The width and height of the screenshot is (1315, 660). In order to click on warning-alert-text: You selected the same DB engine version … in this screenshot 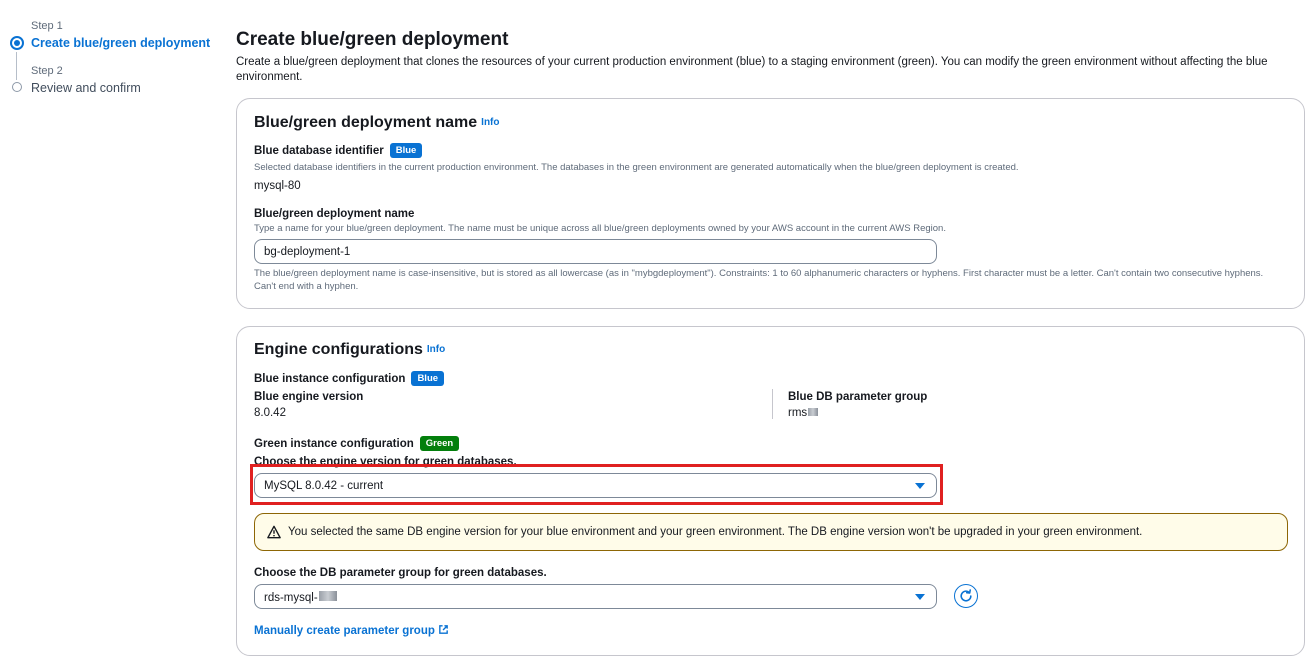, I will do `click(715, 532)`.